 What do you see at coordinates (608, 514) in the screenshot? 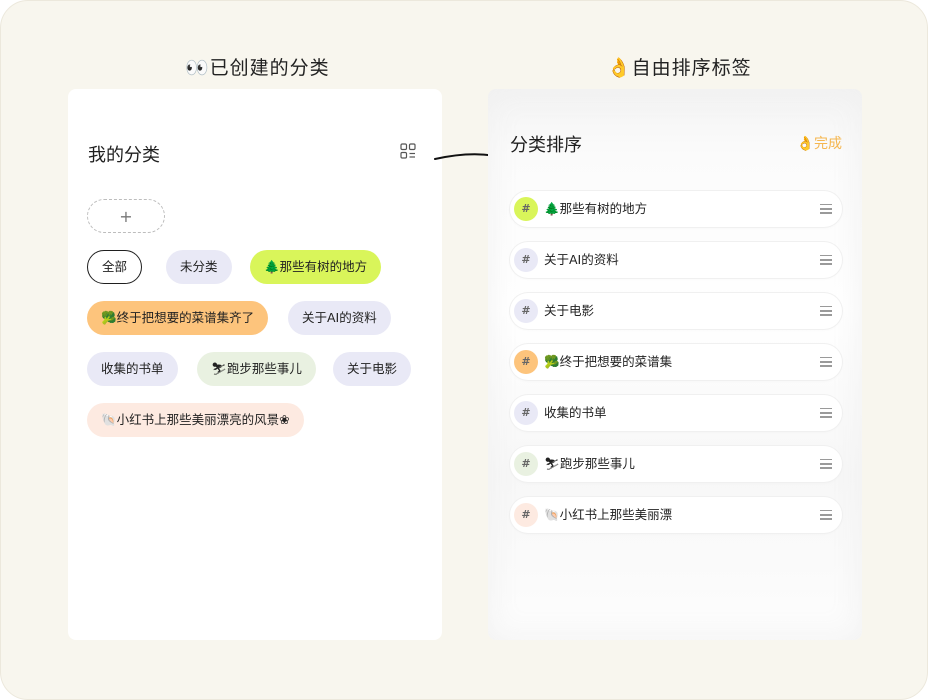
I see `sort-item-label: 🐚小红书上那些美丽漂` at bounding box center [608, 514].